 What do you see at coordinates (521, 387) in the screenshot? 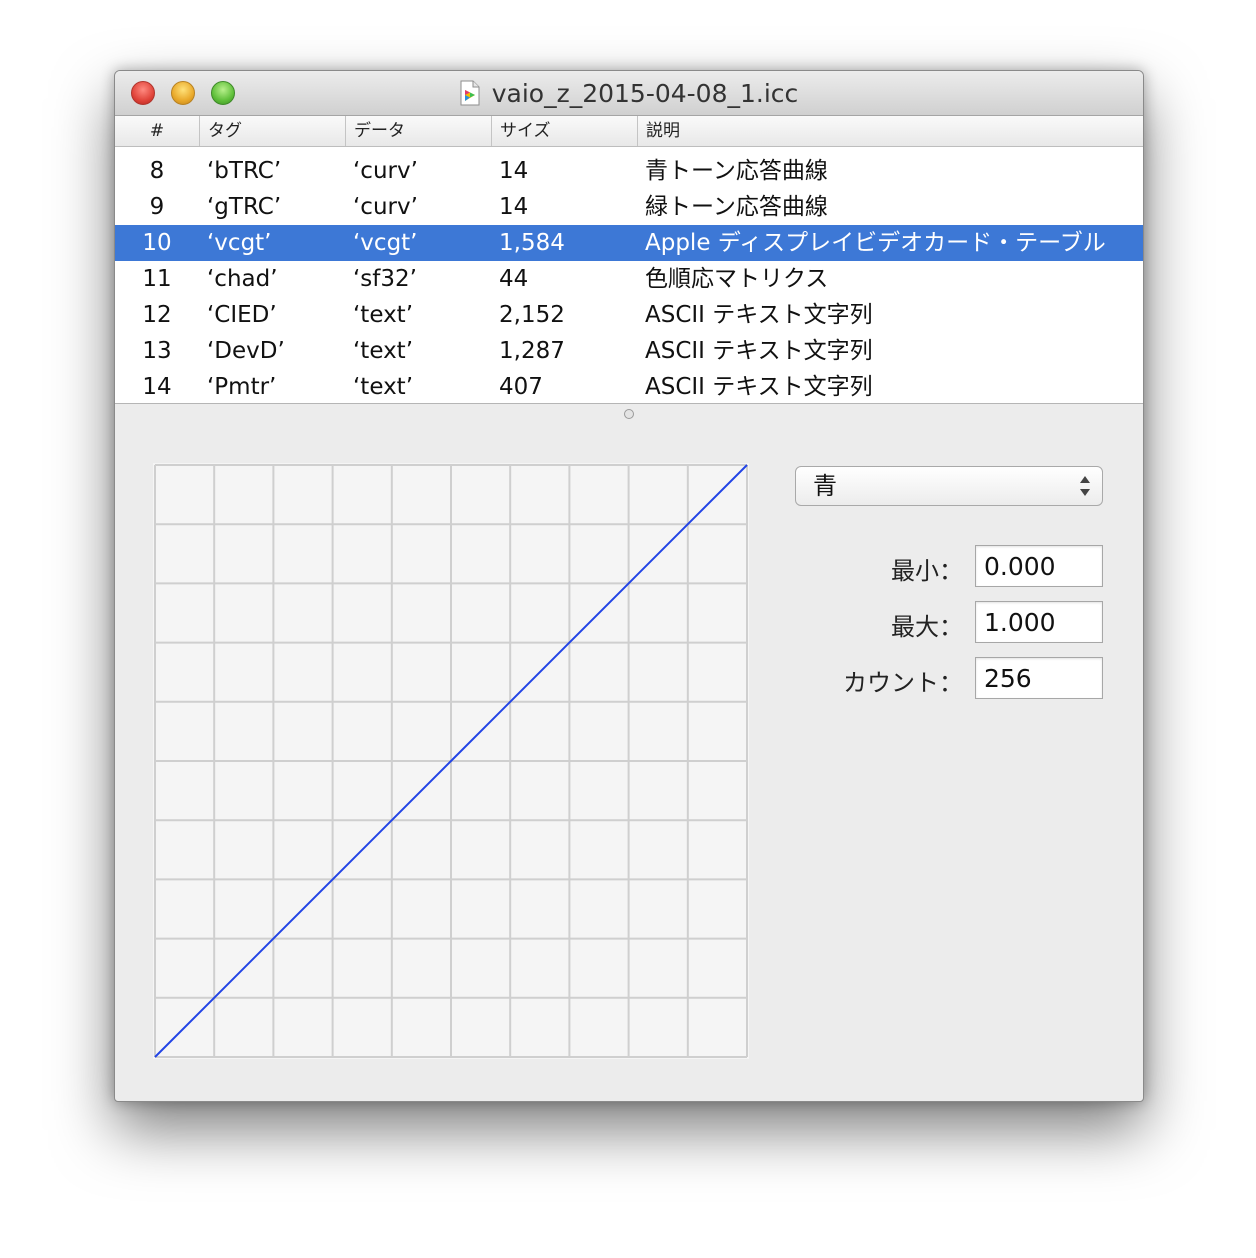
I see `row-size: 407` at bounding box center [521, 387].